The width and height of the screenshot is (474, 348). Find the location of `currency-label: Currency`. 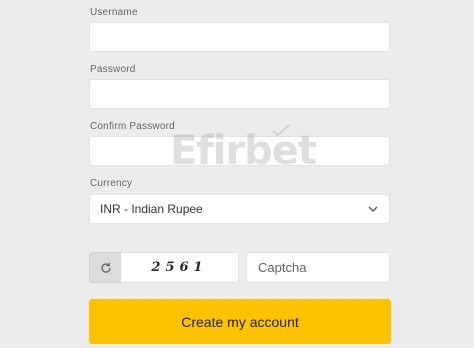

currency-label: Currency is located at coordinates (111, 183).